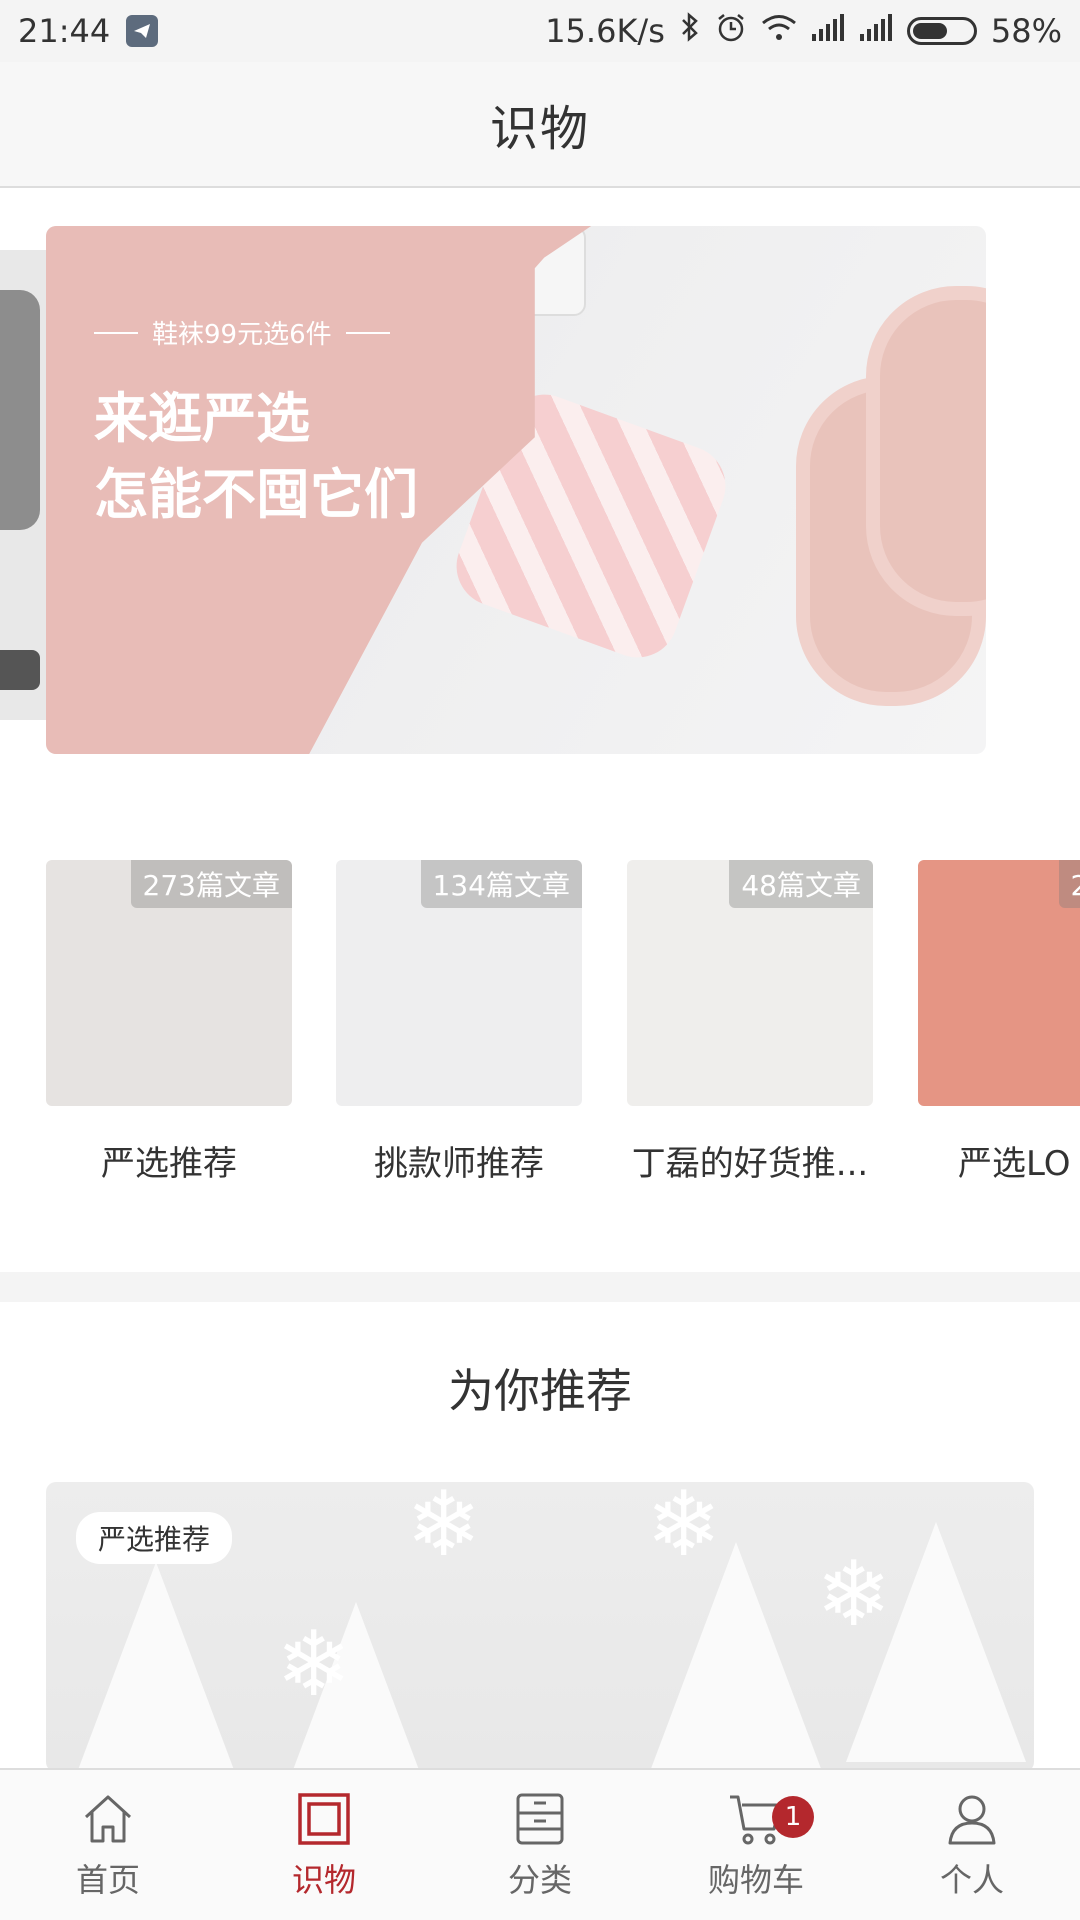 The width and height of the screenshot is (1080, 1920). I want to click on topic-label: 严选LO, so click(1014, 1164).